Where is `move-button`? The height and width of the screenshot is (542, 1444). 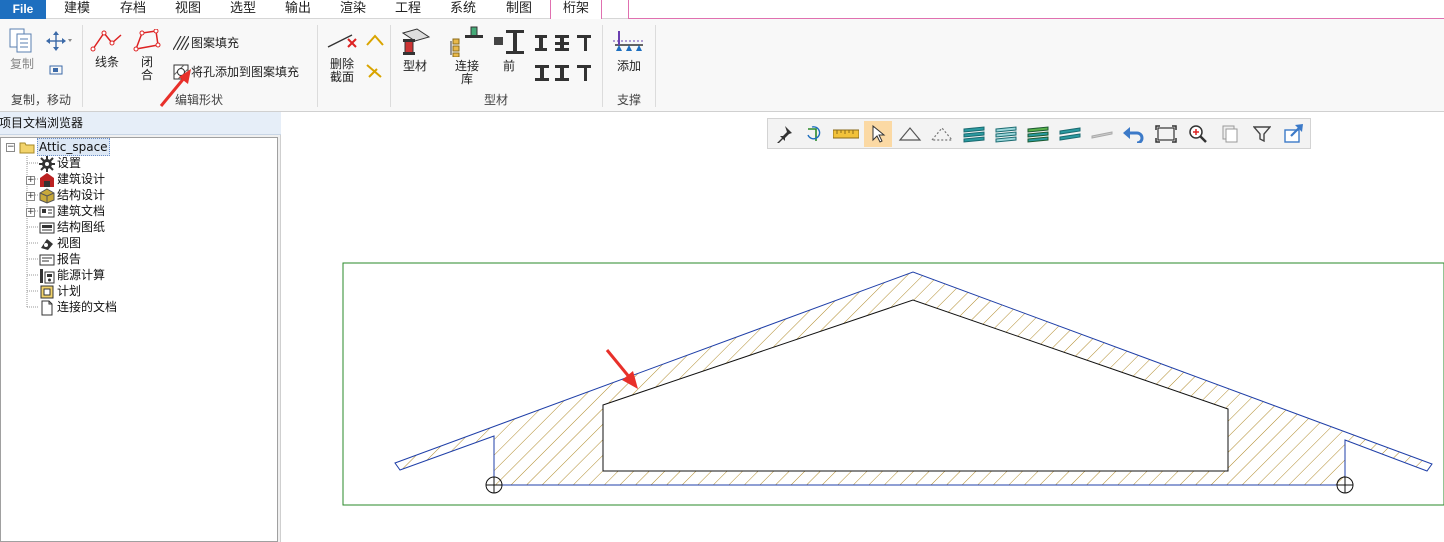
move-button is located at coordinates (59, 42).